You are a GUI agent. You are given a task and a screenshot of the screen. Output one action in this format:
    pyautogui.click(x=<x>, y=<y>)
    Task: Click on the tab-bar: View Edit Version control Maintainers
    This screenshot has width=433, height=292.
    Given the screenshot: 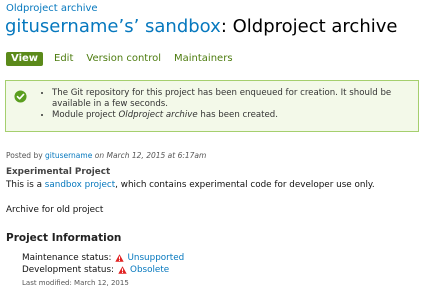 What is the action you would take?
    pyautogui.click(x=126, y=59)
    